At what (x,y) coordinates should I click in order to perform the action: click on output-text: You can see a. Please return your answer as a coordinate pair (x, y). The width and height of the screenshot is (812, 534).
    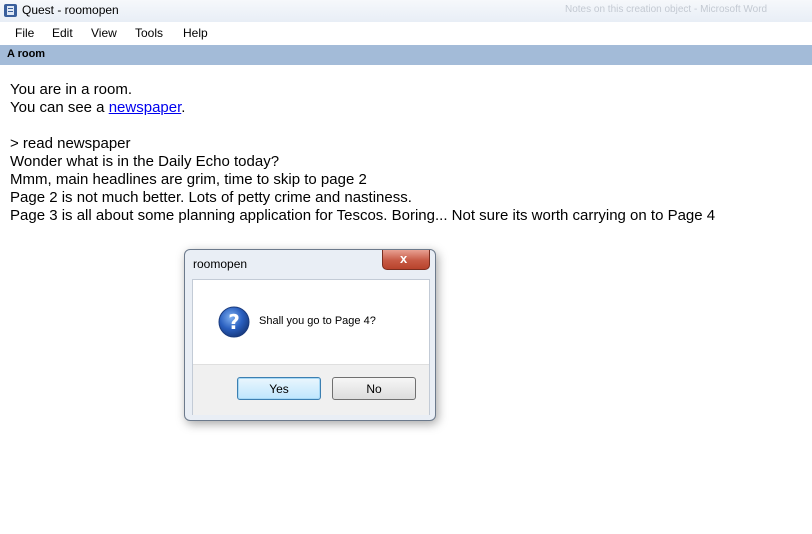
    Looking at the image, I should click on (59, 107).